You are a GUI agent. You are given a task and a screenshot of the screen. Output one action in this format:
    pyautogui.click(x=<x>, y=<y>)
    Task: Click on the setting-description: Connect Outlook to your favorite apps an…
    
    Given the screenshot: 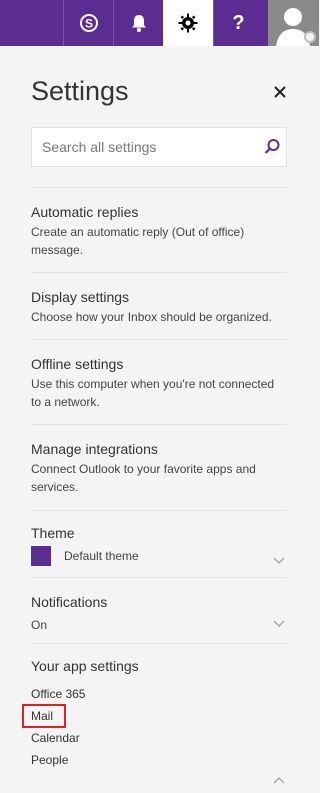 What is the action you would take?
    pyautogui.click(x=143, y=478)
    